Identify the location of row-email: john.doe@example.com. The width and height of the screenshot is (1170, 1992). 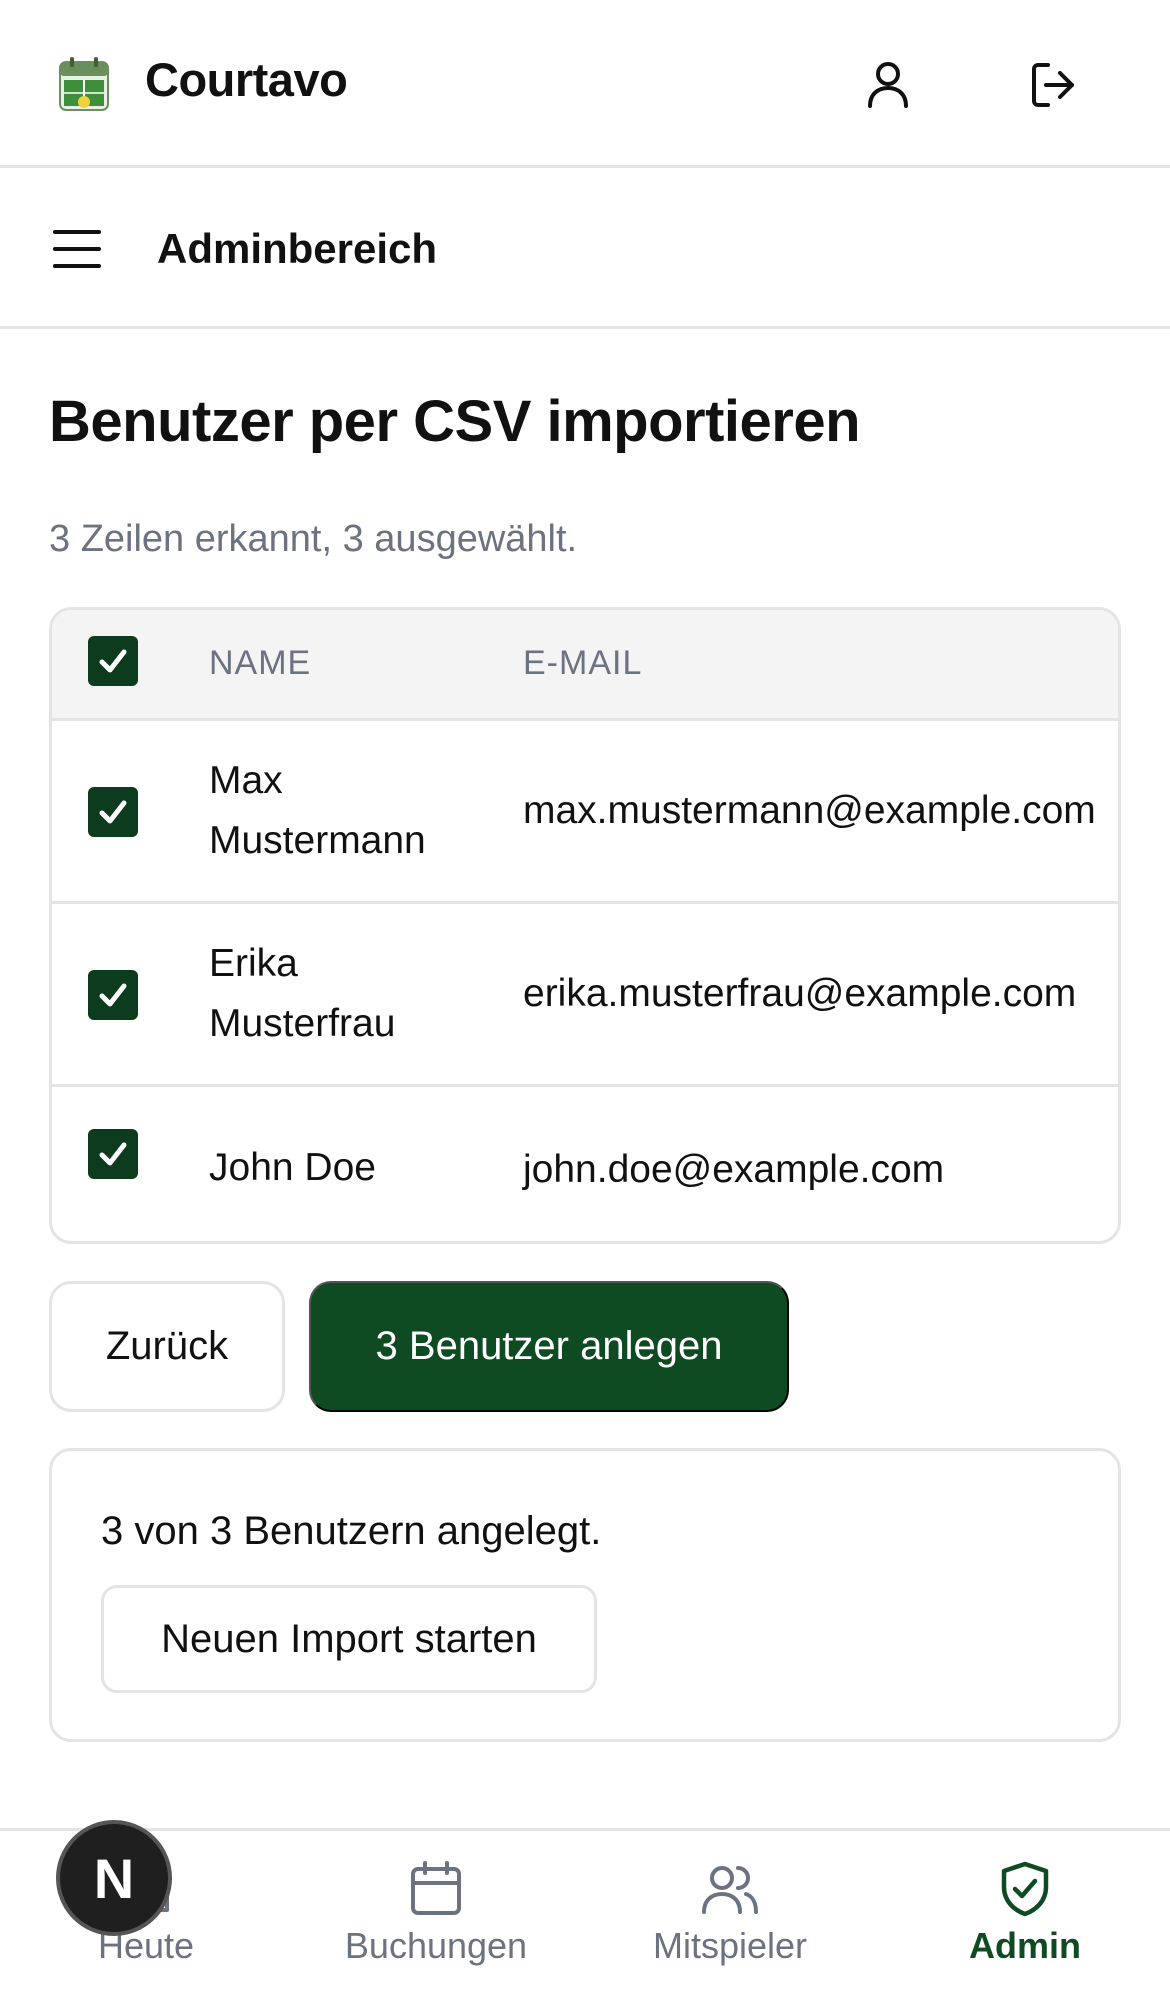
(734, 1169).